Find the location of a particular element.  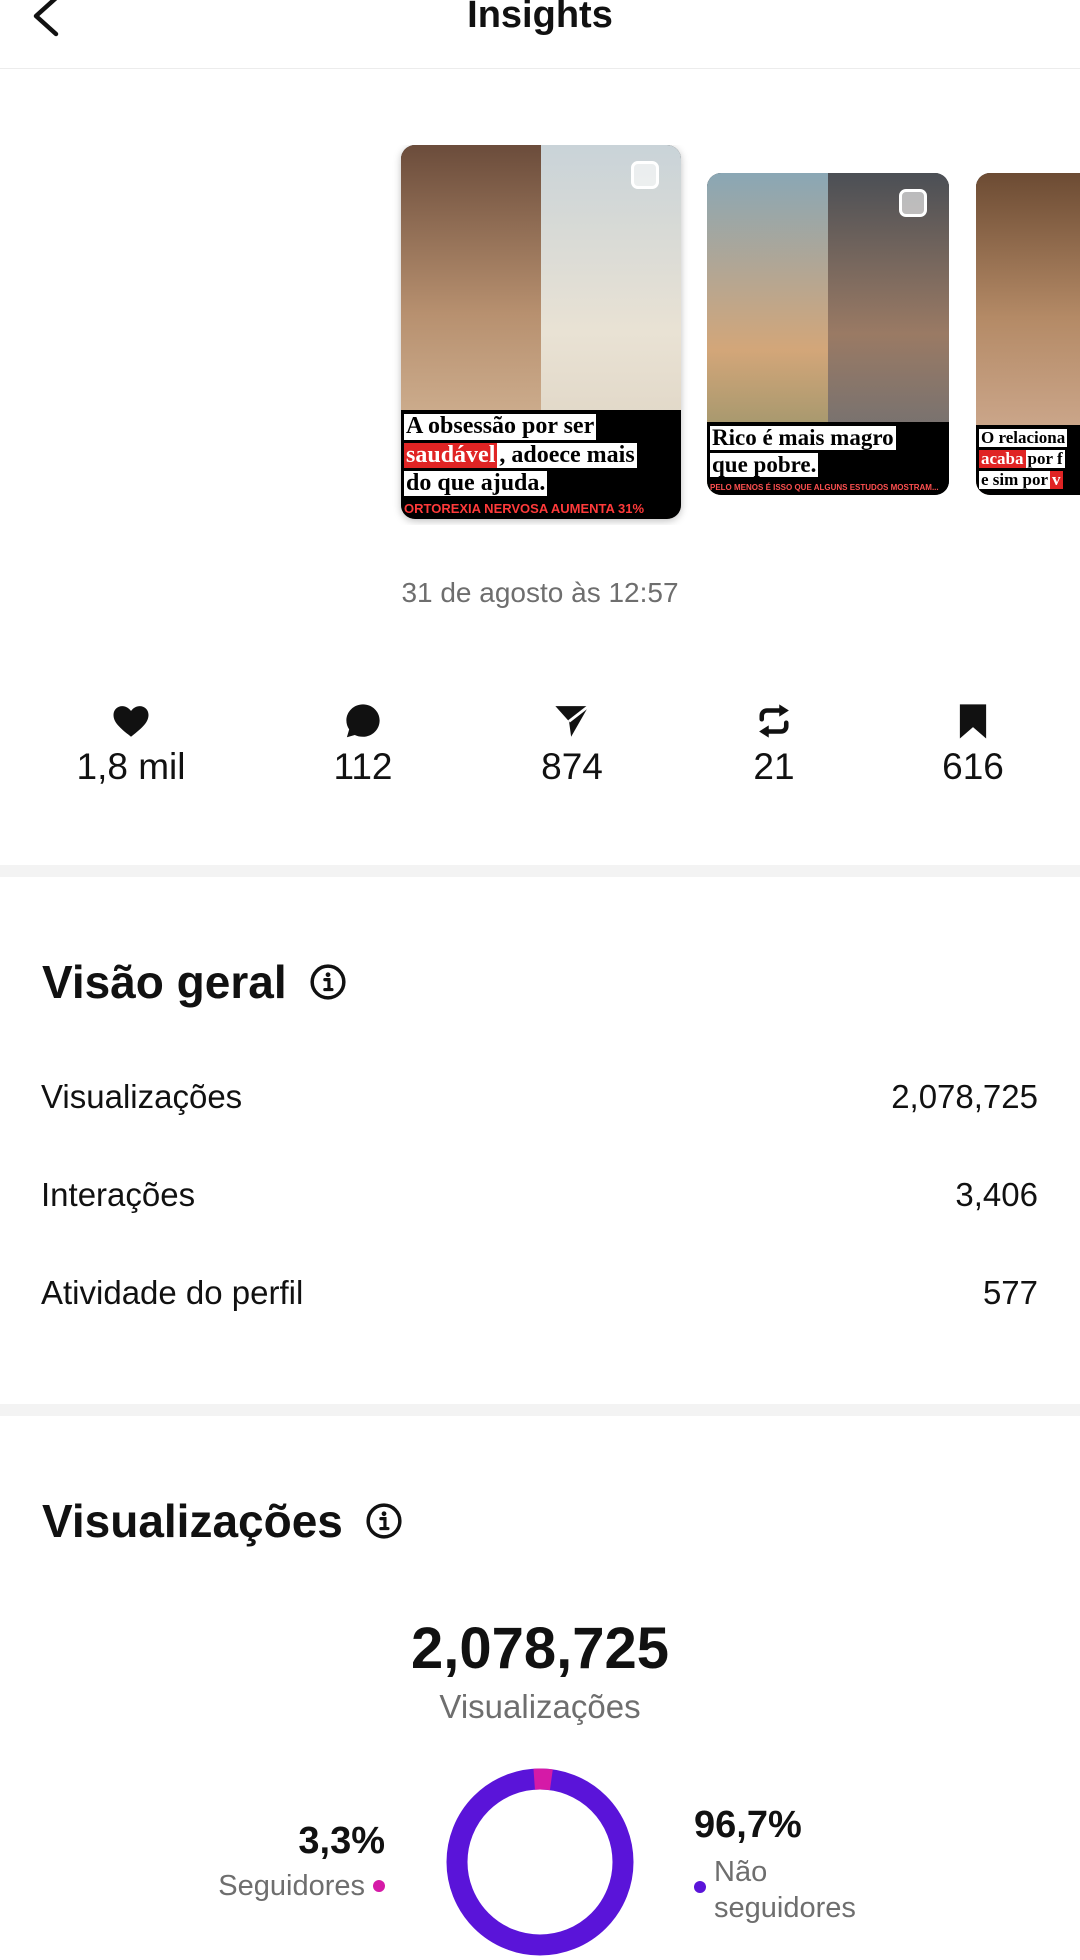

non-followers-label-line2: seguidores is located at coordinates (785, 1908).